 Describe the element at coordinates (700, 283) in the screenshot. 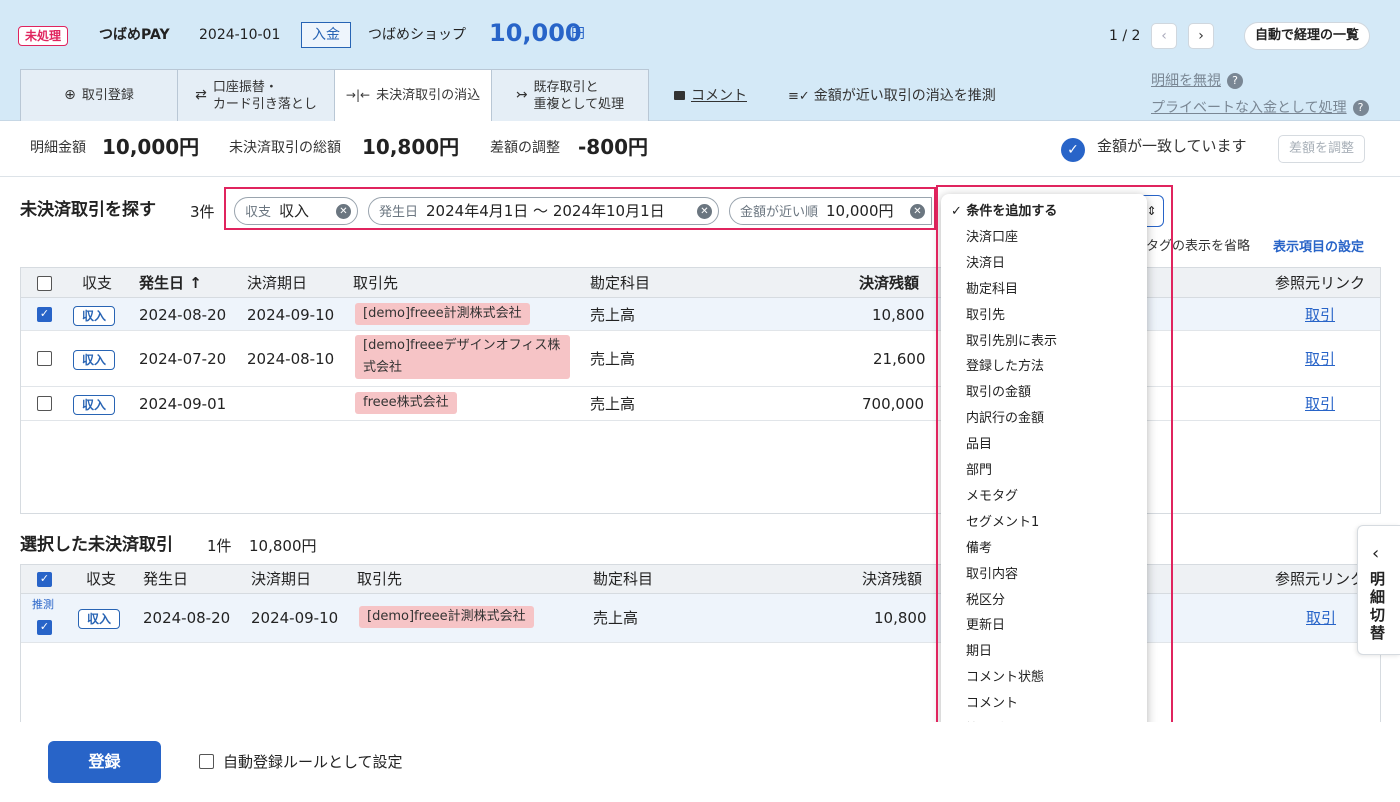

I see `table-header: 収支 発生日 ↑ 決済期日 取引先 勘定科目 決済残額 参照元リンク` at that location.